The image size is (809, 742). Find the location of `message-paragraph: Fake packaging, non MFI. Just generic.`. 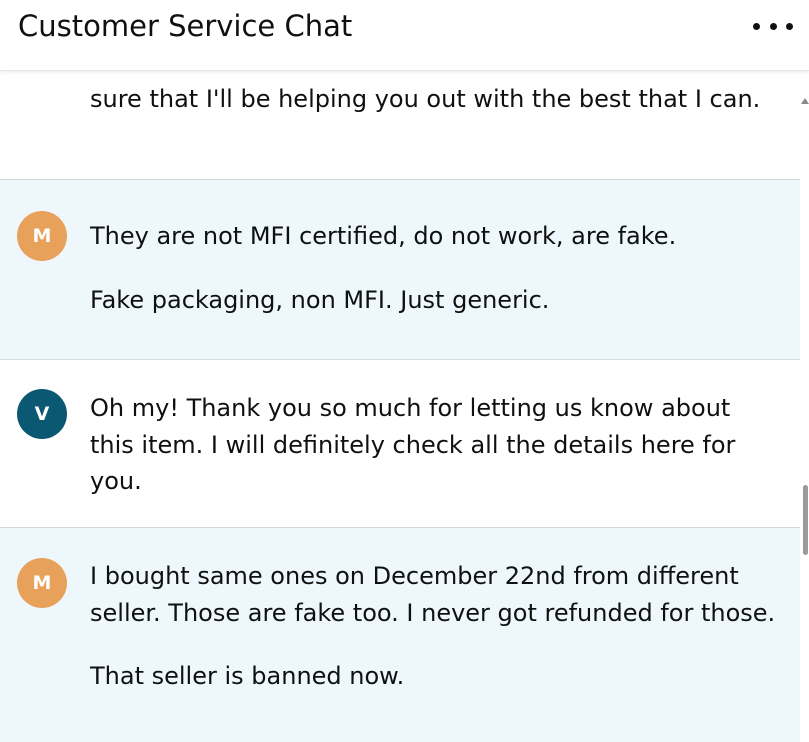

message-paragraph: Fake packaging, non MFI. Just generic. is located at coordinates (320, 299).